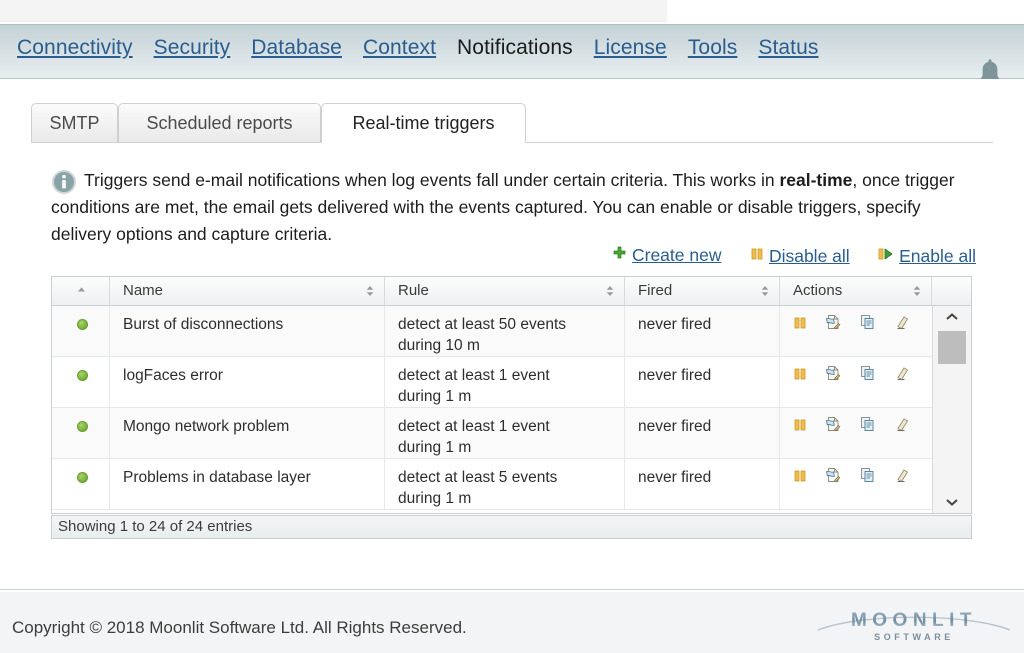  What do you see at coordinates (413, 290) in the screenshot?
I see `table-header-rule-label: Rule` at bounding box center [413, 290].